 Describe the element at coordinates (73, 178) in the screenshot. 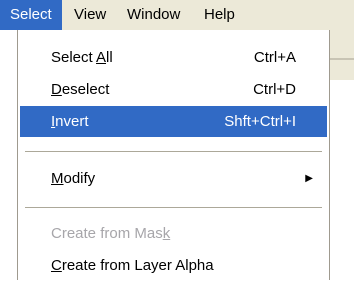

I see `menu-item-label: Modify` at that location.